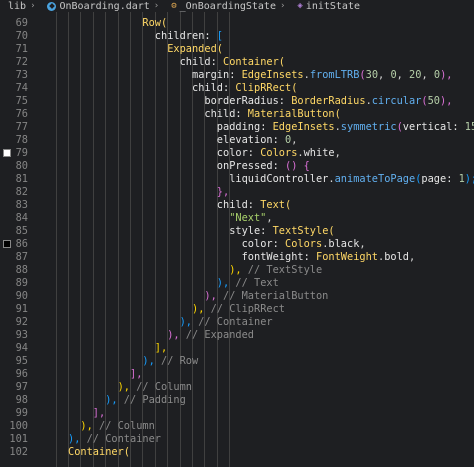  I want to click on code-text: Expanded(, so click(195, 49).